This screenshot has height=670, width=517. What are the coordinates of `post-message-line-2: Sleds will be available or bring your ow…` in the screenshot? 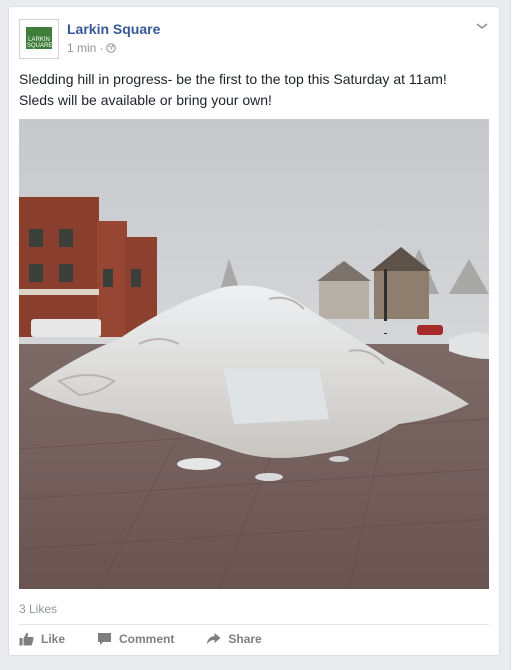 It's located at (145, 100).